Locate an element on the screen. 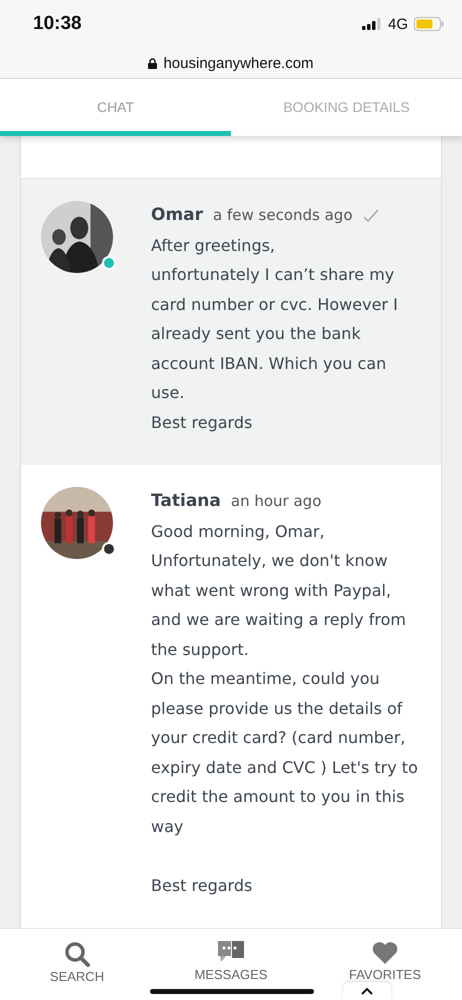  status-time: 10:38 is located at coordinates (57, 24).